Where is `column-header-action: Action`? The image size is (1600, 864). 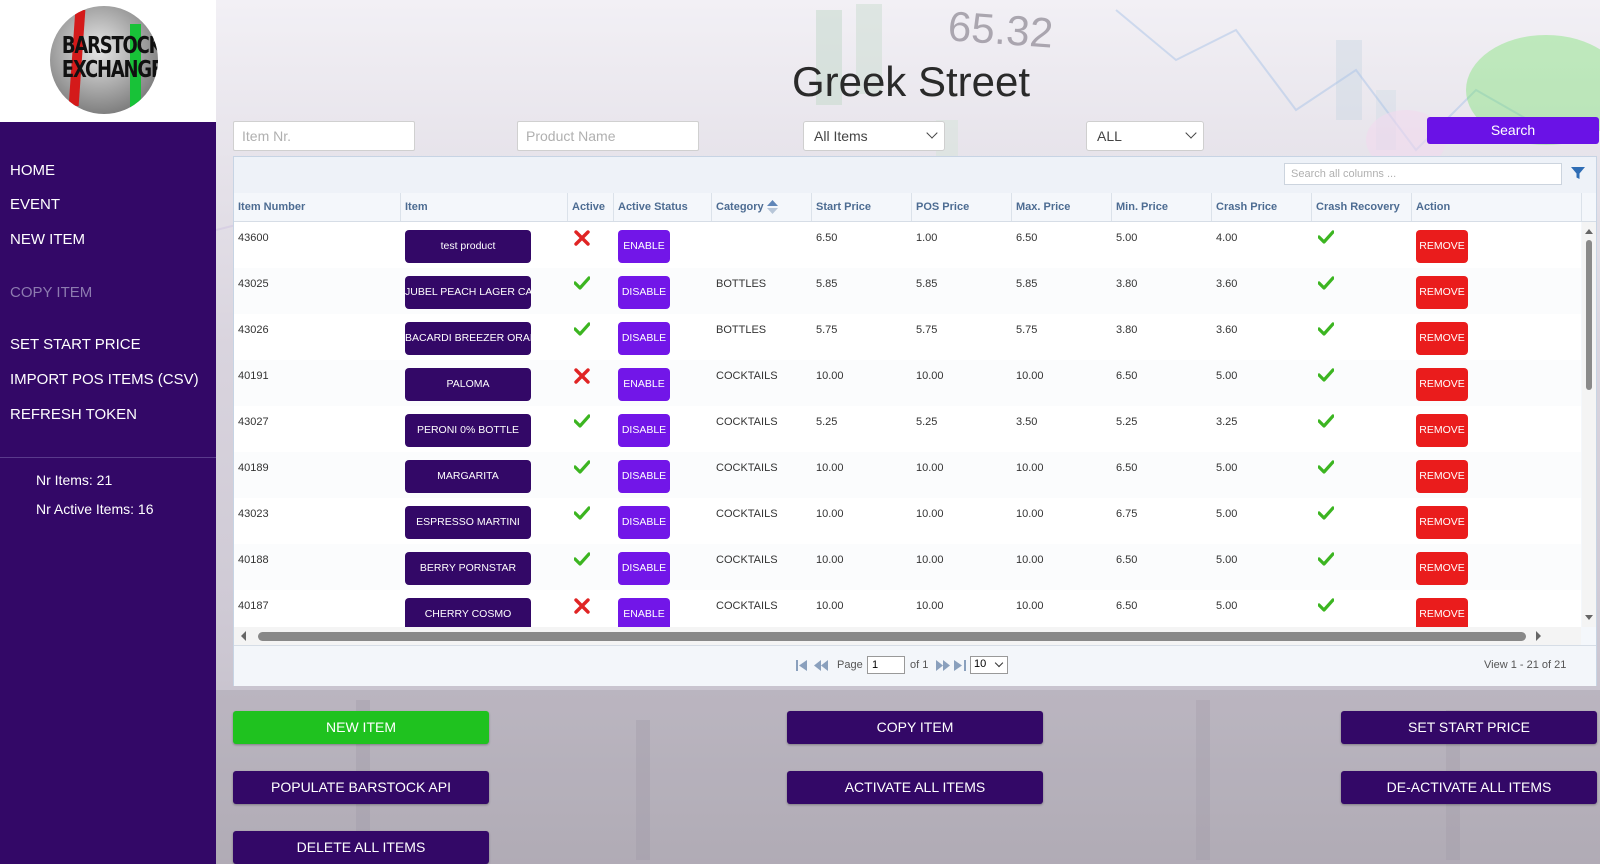 column-header-action: Action is located at coordinates (1497, 207).